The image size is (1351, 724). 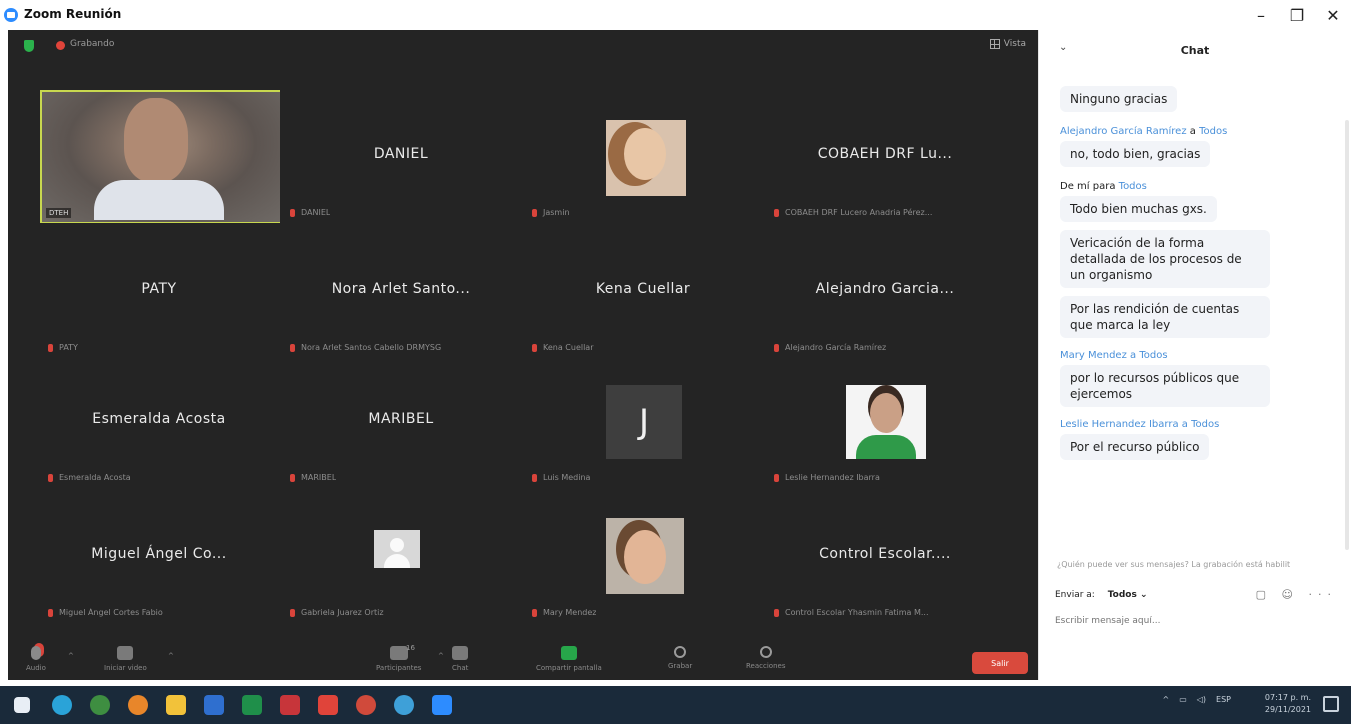 What do you see at coordinates (1287, 709) in the screenshot?
I see `clock-date: 29/11/2021` at bounding box center [1287, 709].